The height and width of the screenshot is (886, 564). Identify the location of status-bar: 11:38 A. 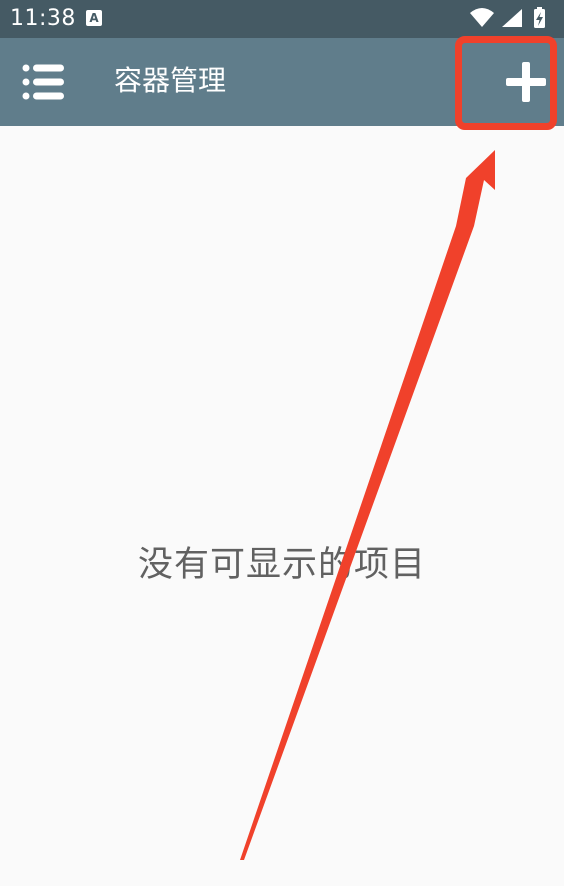
(282, 19).